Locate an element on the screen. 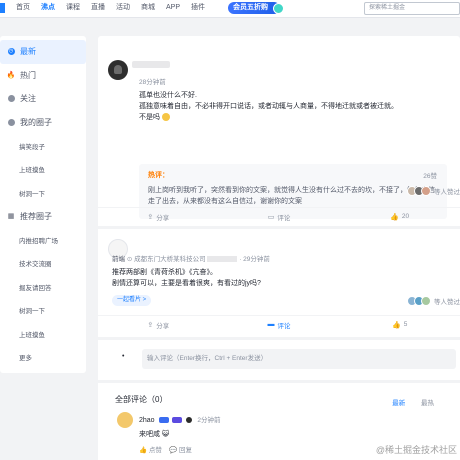  post-text-line: 剧情还算可以，主要是看着很爽，有看过的jy吗? is located at coordinates (186, 283).